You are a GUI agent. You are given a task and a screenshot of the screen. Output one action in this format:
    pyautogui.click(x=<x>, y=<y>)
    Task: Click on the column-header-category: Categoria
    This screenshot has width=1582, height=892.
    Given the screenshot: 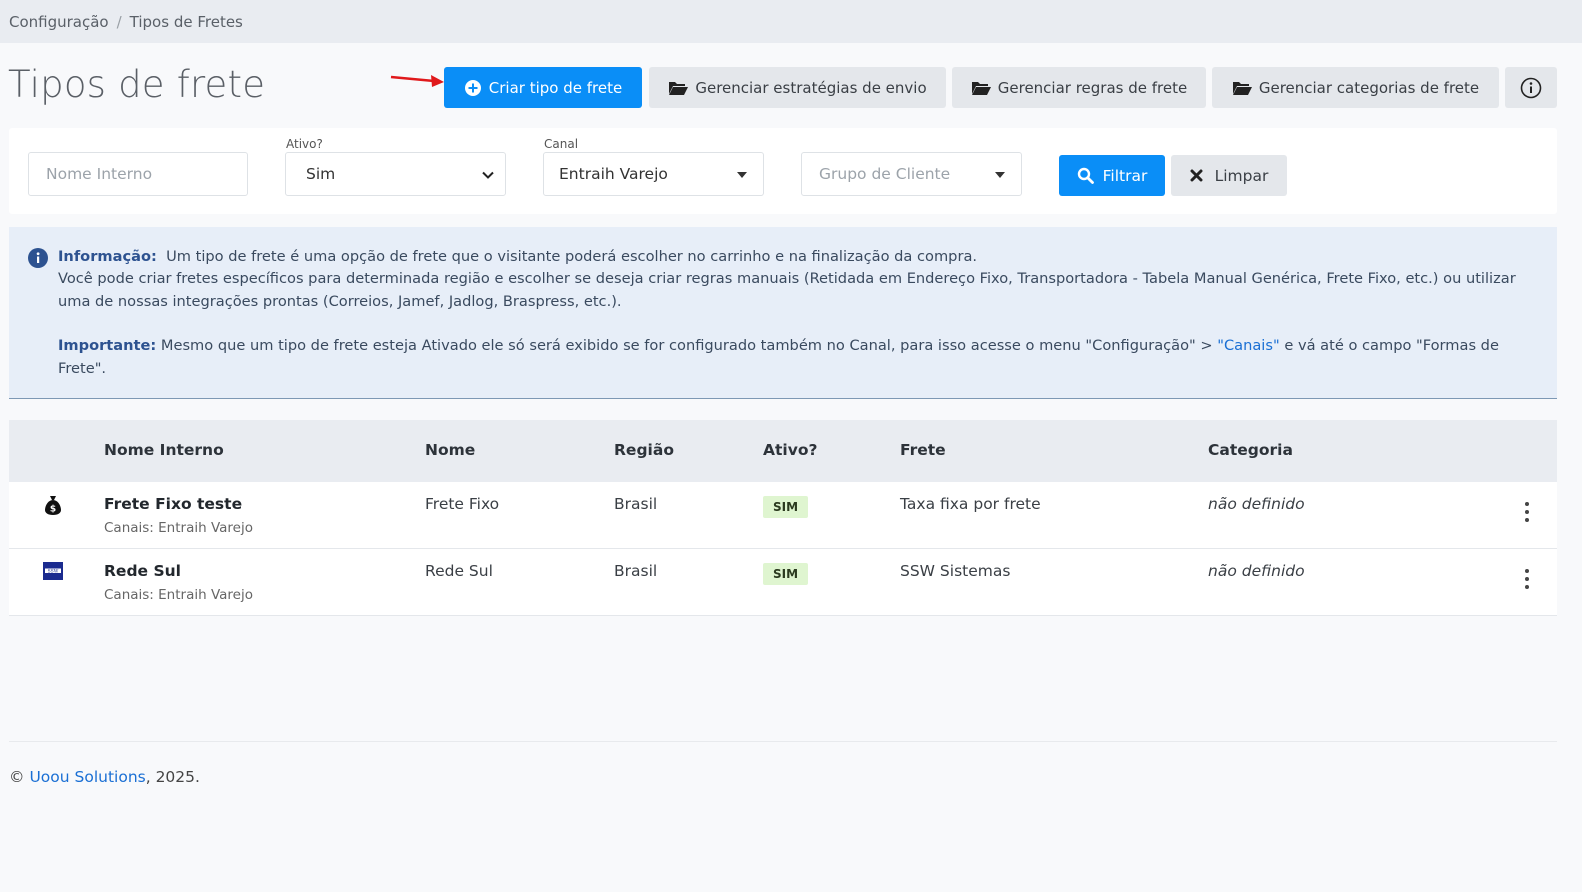 What is the action you would take?
    pyautogui.click(x=1250, y=450)
    